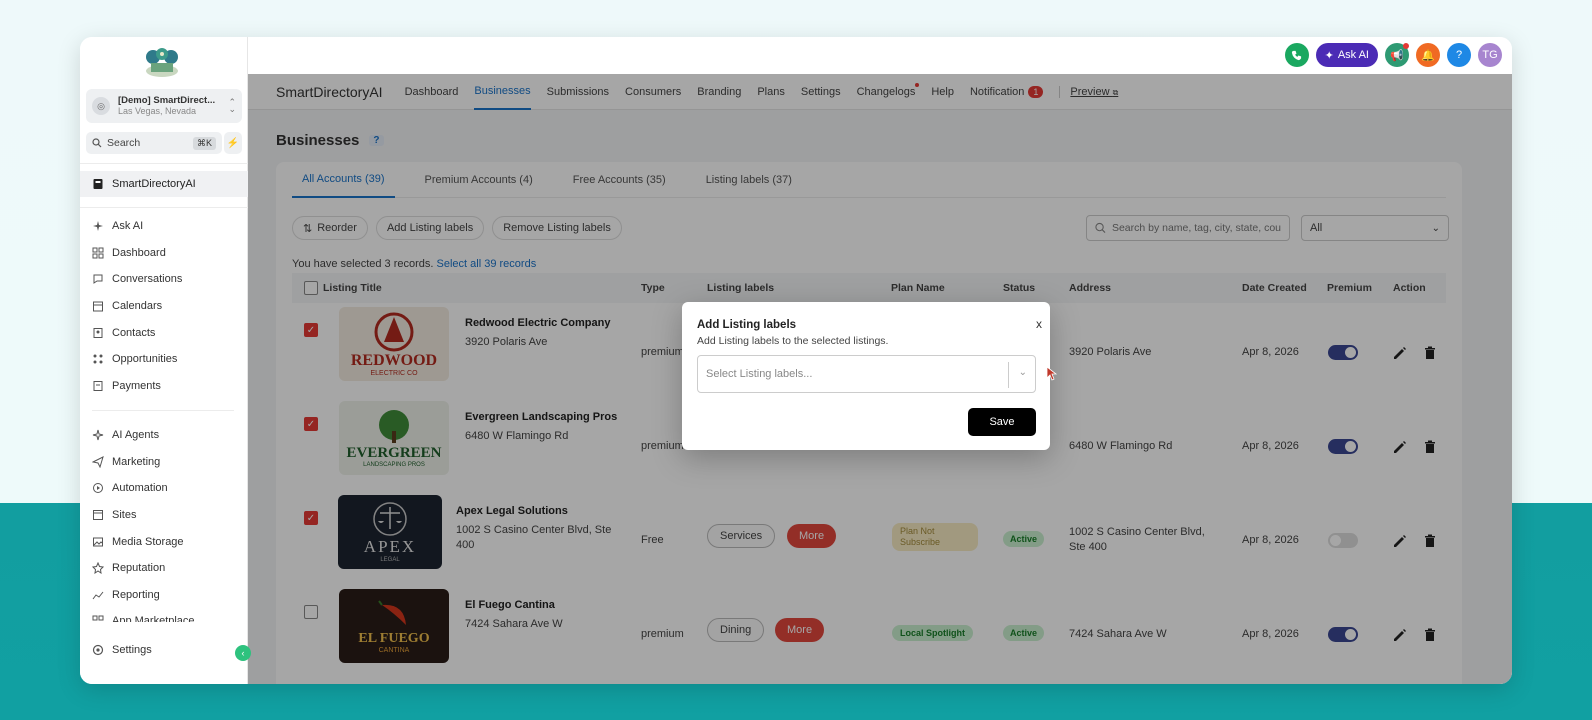 The height and width of the screenshot is (720, 1592). I want to click on sidebar-item-payments: Payments, so click(164, 386).